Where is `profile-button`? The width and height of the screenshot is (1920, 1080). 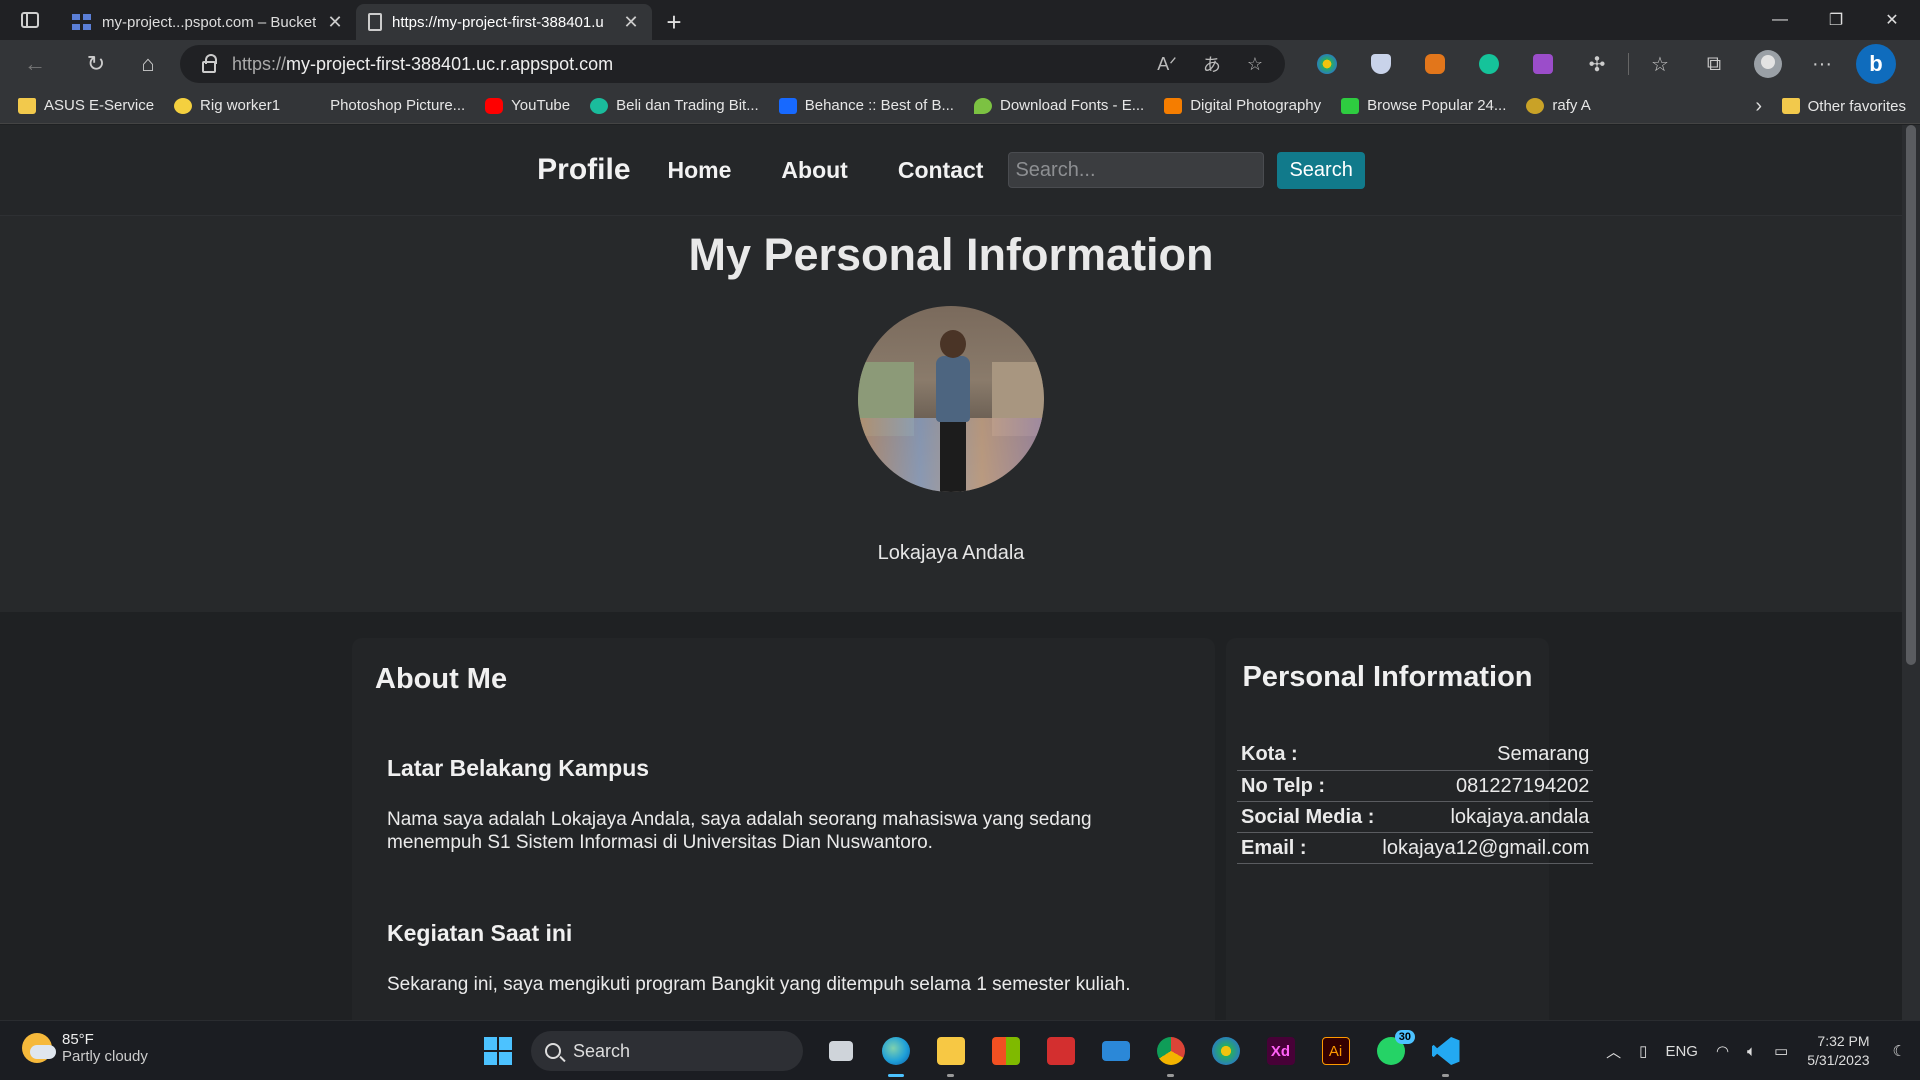 profile-button is located at coordinates (1768, 64).